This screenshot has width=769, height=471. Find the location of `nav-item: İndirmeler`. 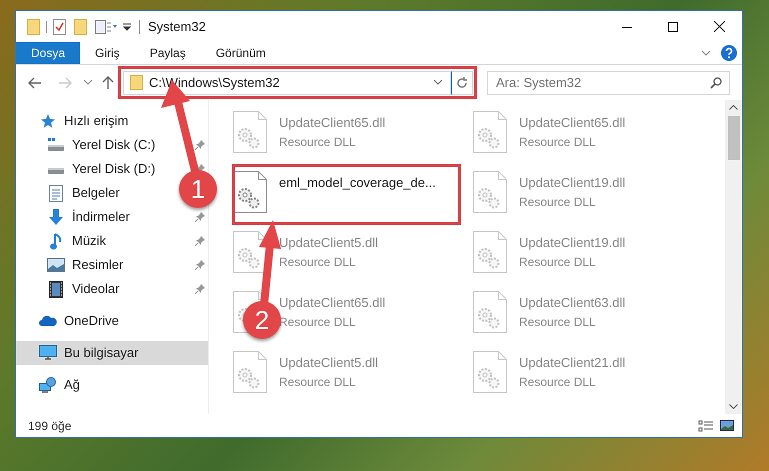

nav-item: İndirmeler is located at coordinates (75, 217).